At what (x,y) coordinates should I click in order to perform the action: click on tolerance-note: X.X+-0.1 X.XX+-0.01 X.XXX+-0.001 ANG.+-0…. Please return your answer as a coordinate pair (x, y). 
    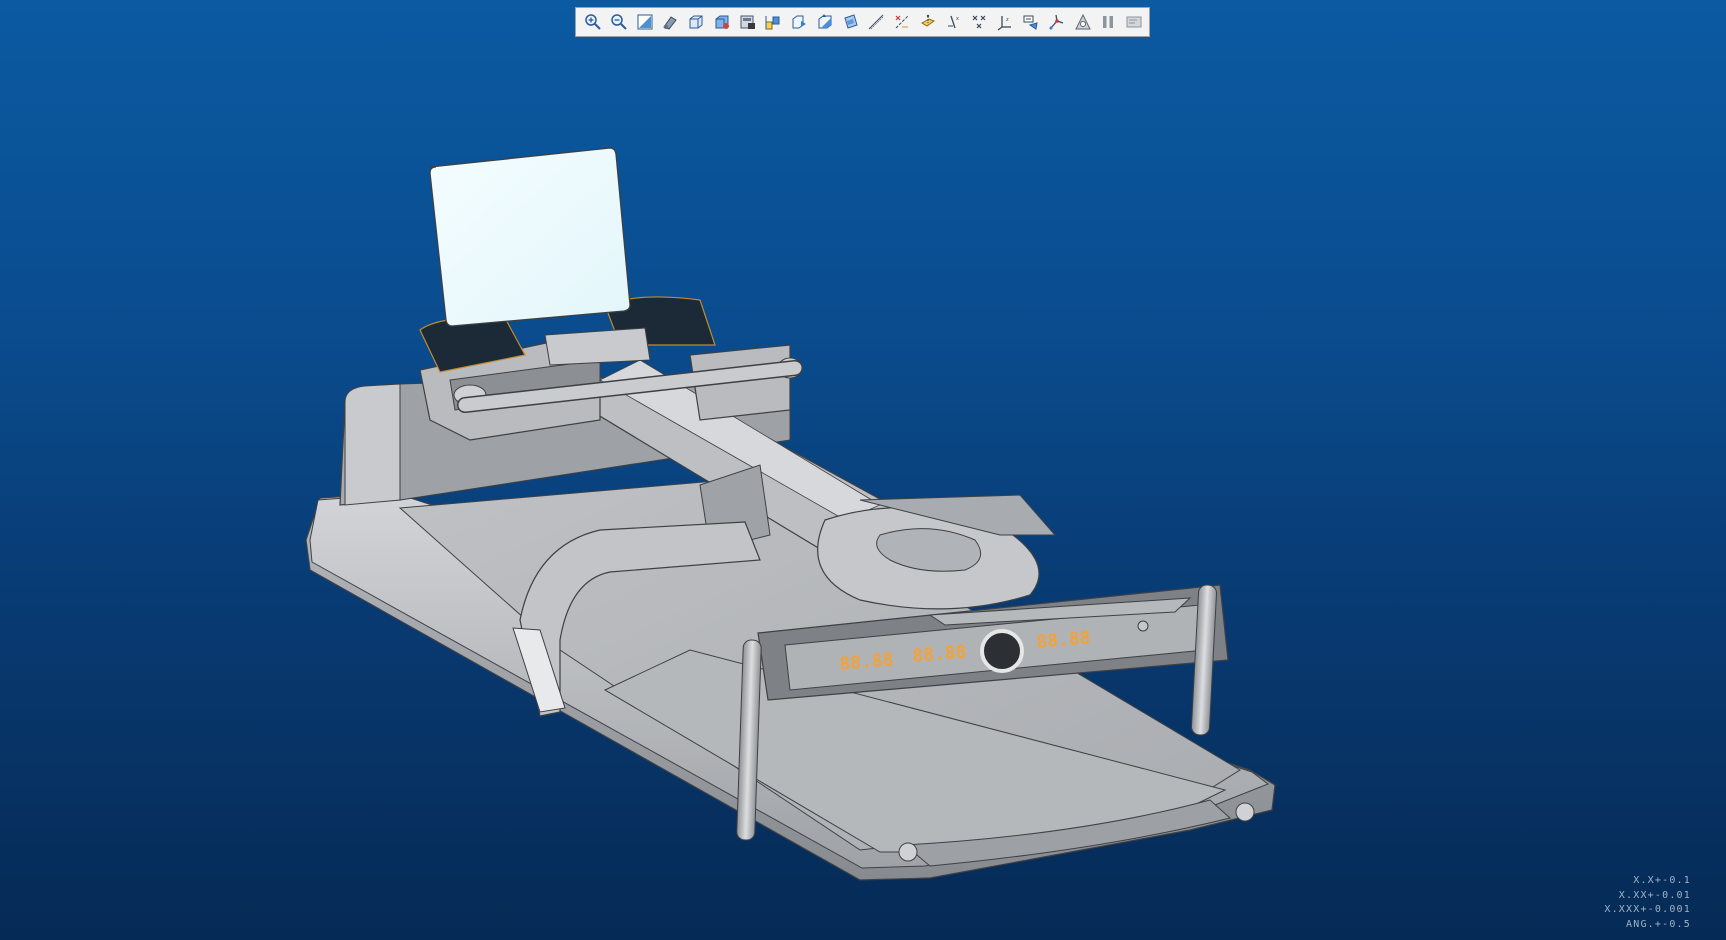
    Looking at the image, I should click on (1647, 903).